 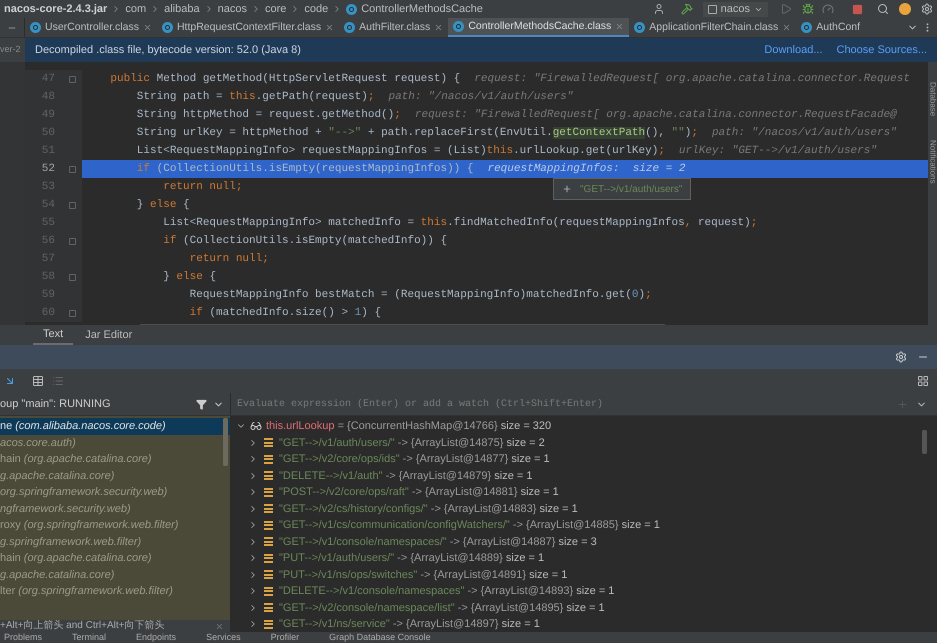 What do you see at coordinates (414, 459) in the screenshot?
I see `map-entry: "GET-->/v2/core/ops/ids" -> {ArrayList@14877} size = 1` at bounding box center [414, 459].